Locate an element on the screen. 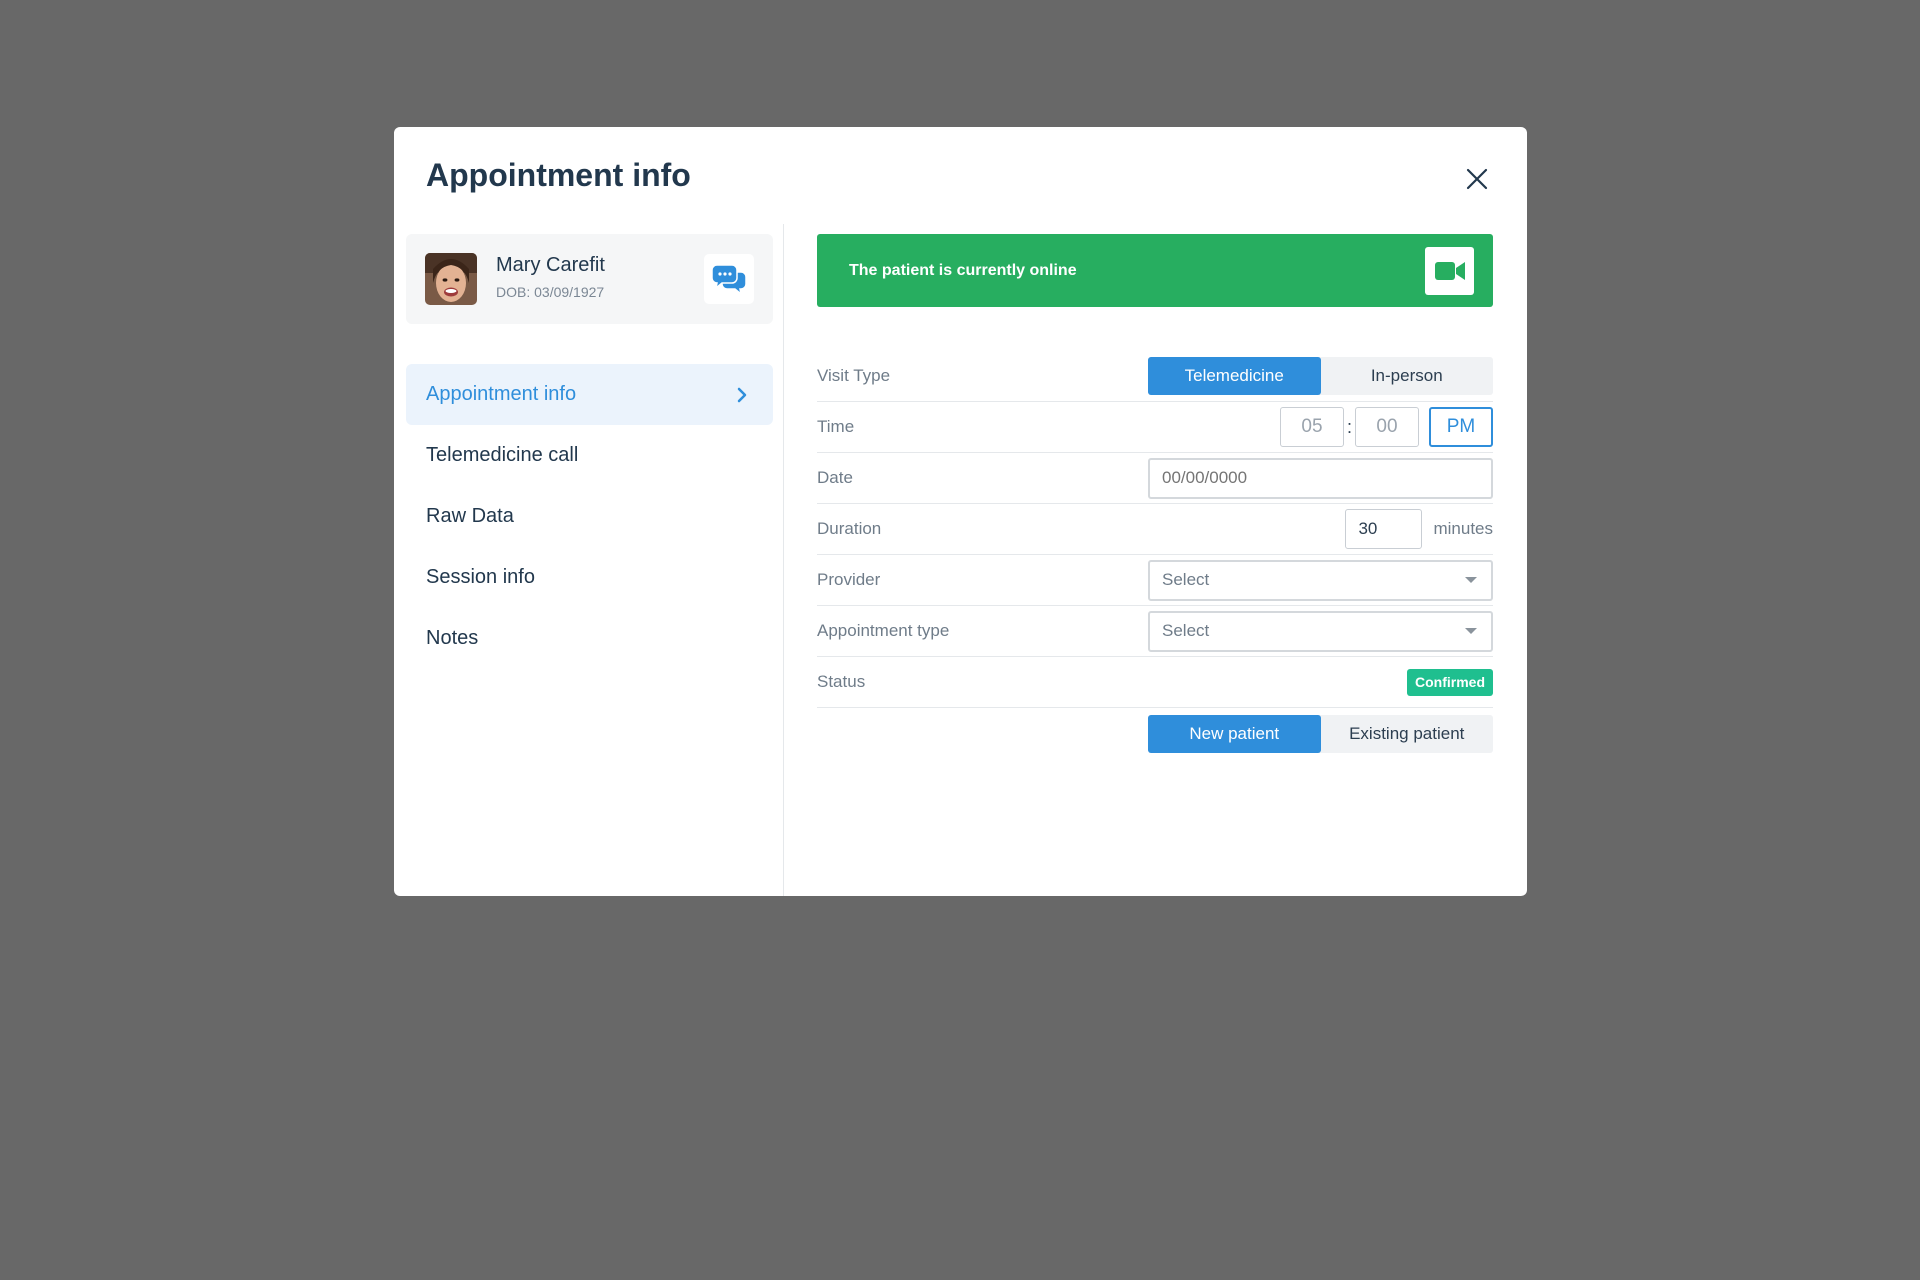 This screenshot has width=1920, height=1280. chat-button is located at coordinates (729, 279).